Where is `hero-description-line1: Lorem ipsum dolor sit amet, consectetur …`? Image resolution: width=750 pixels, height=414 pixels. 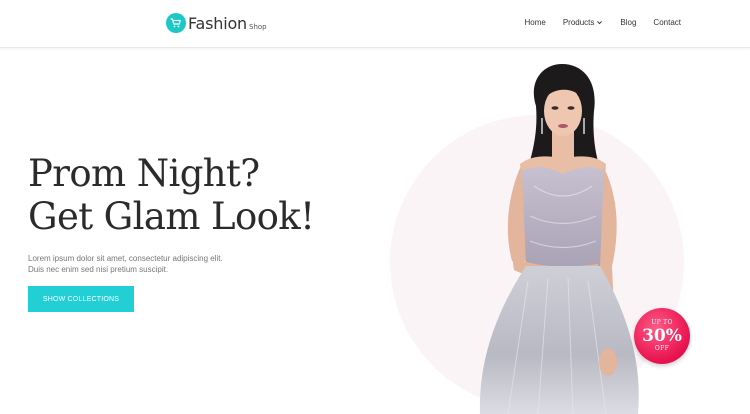 hero-description-line1: Lorem ipsum dolor sit amet, consectetur … is located at coordinates (125, 258).